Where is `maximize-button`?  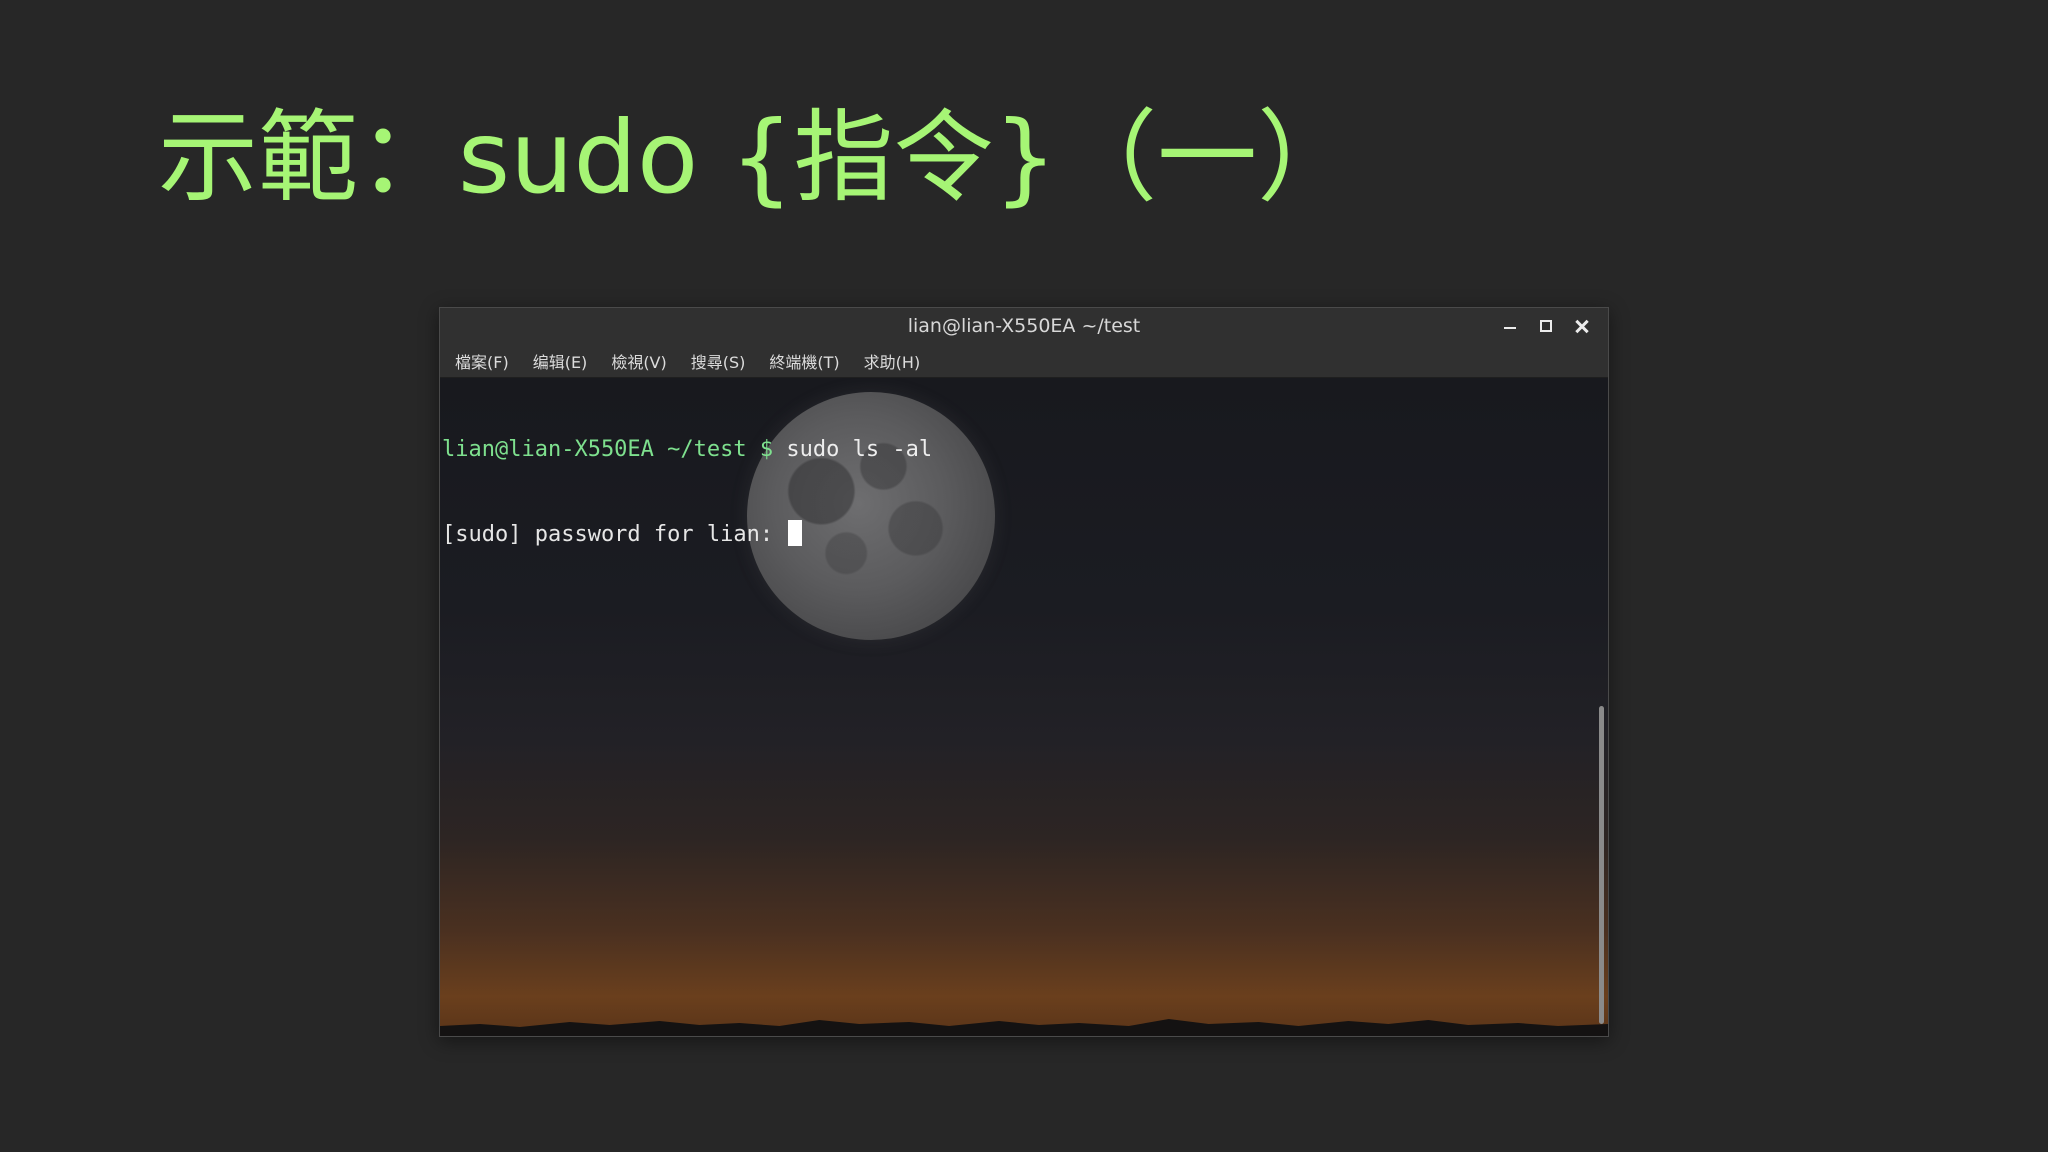 maximize-button is located at coordinates (1546, 326).